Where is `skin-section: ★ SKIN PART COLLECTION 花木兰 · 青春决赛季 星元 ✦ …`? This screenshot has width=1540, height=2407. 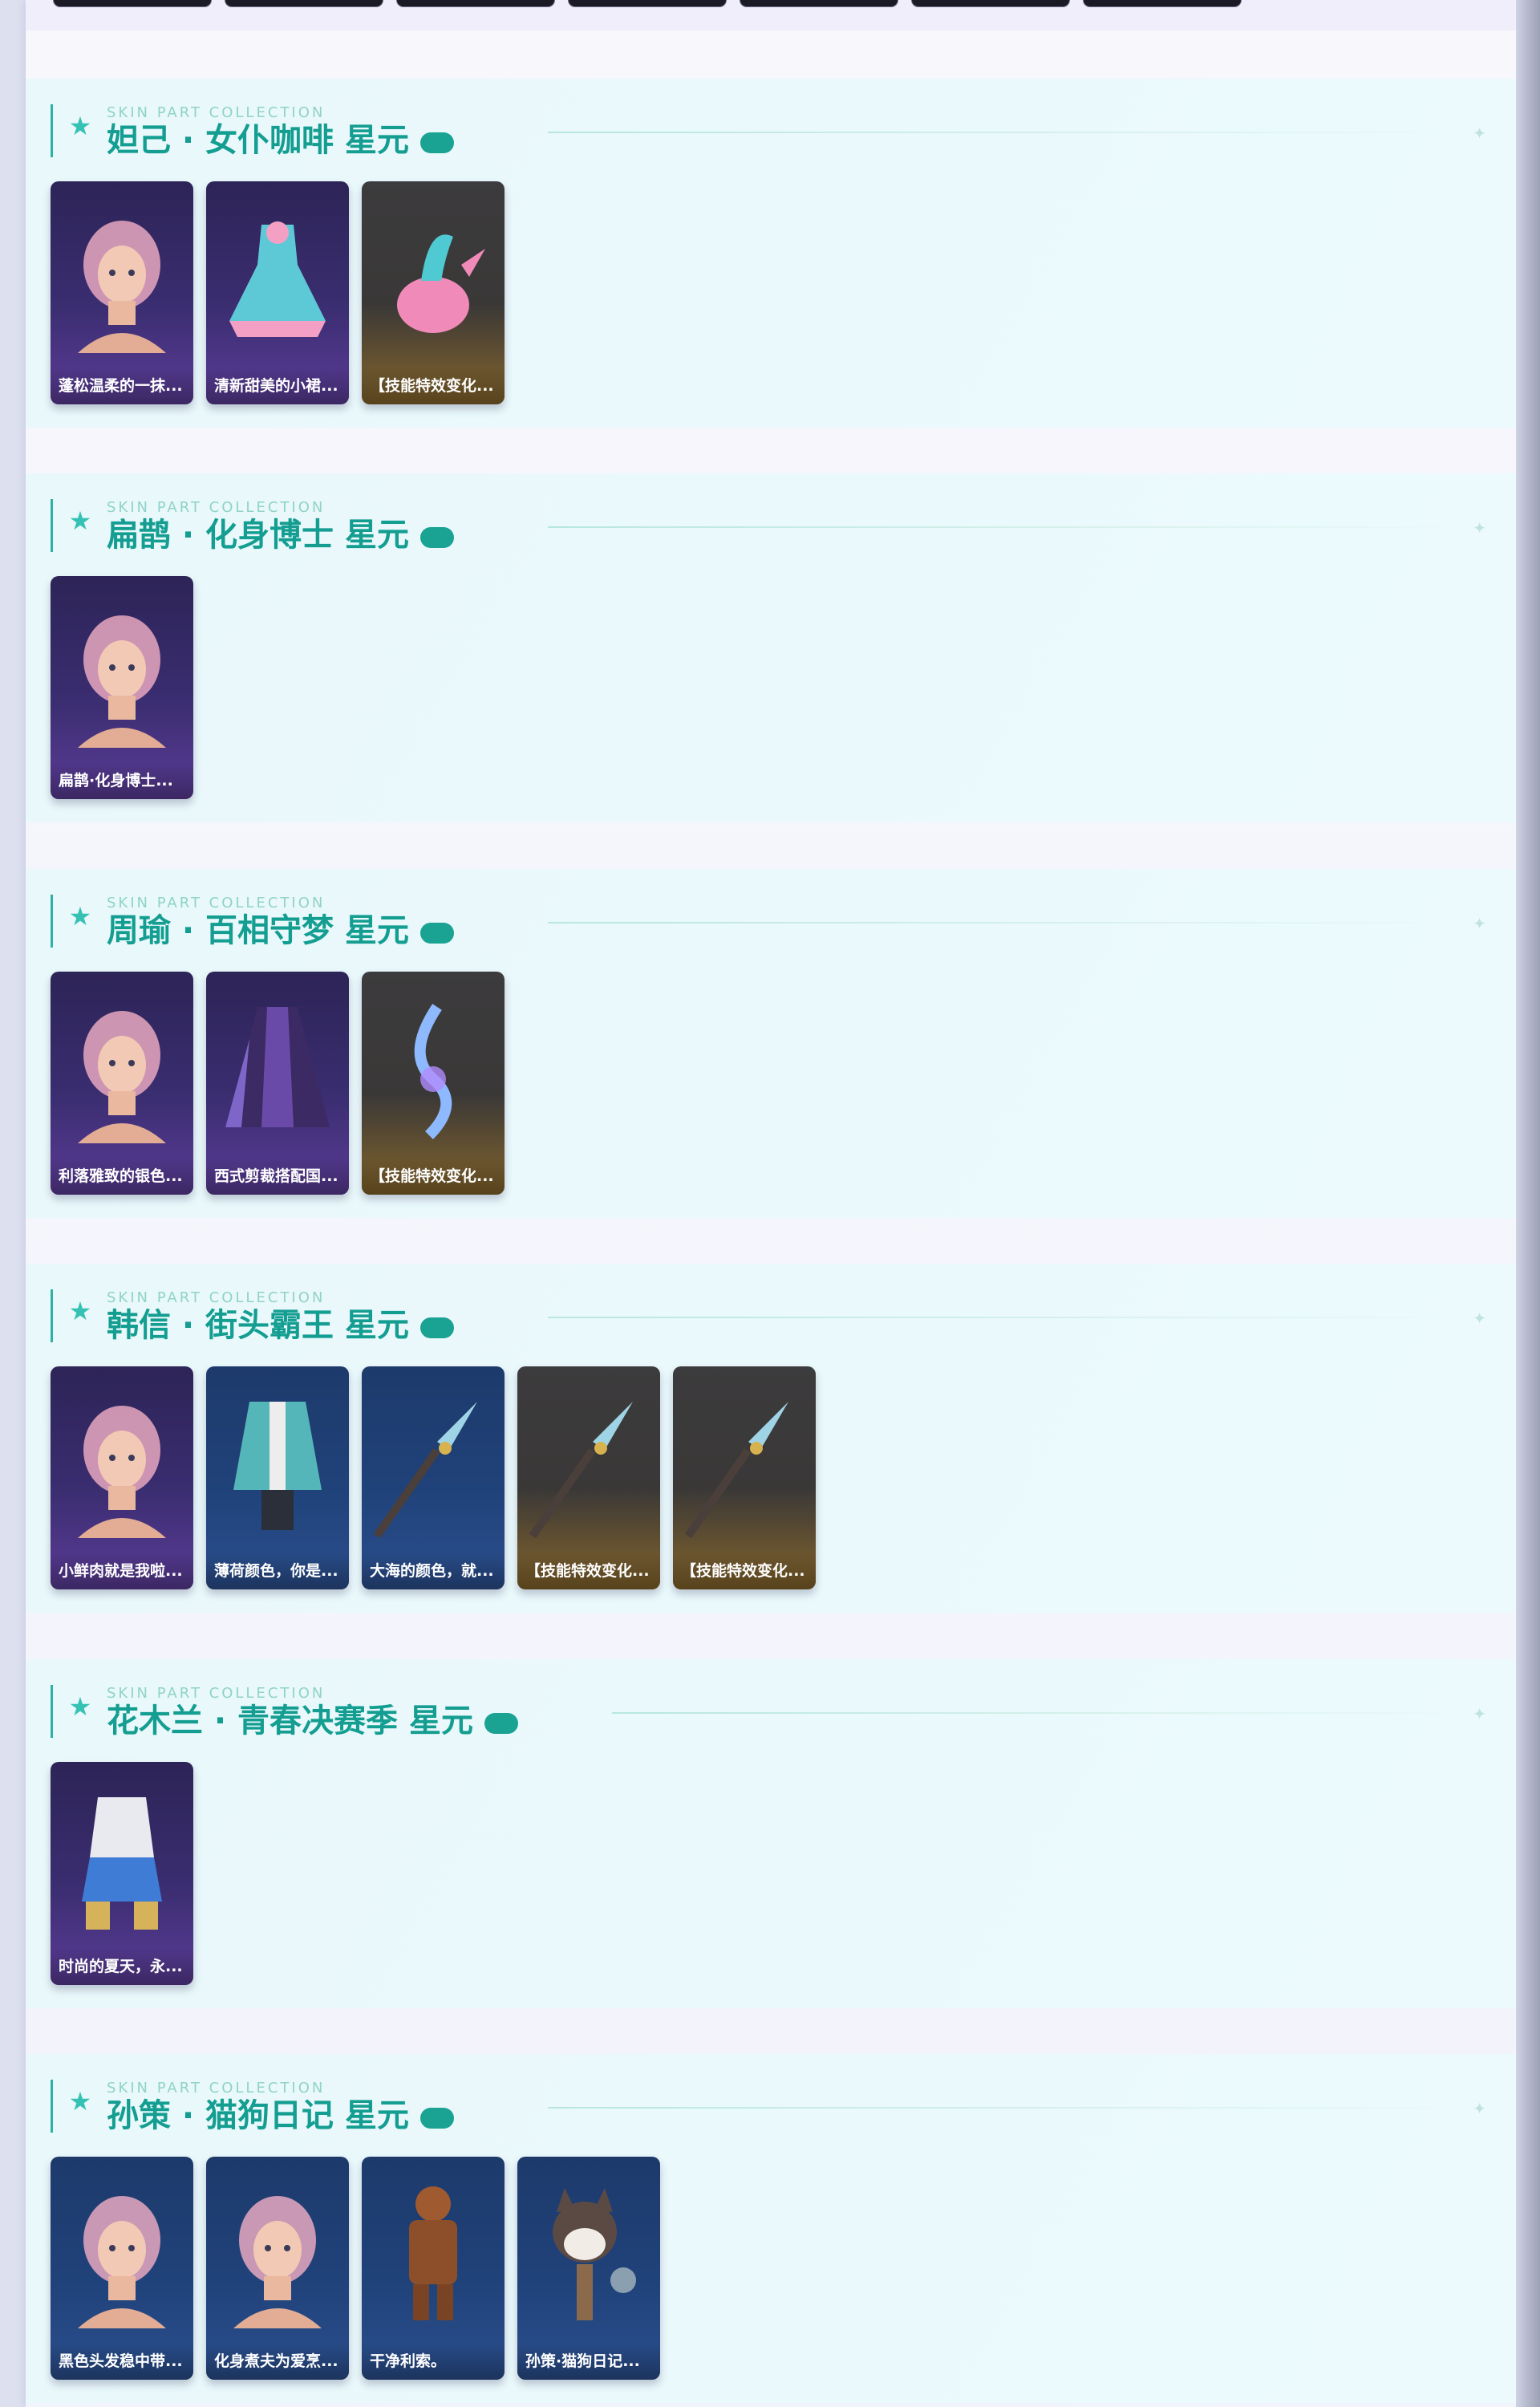 skin-section: ★ SKIN PART COLLECTION 花木兰 · 青春决赛季 星元 ✦ … is located at coordinates (771, 1834).